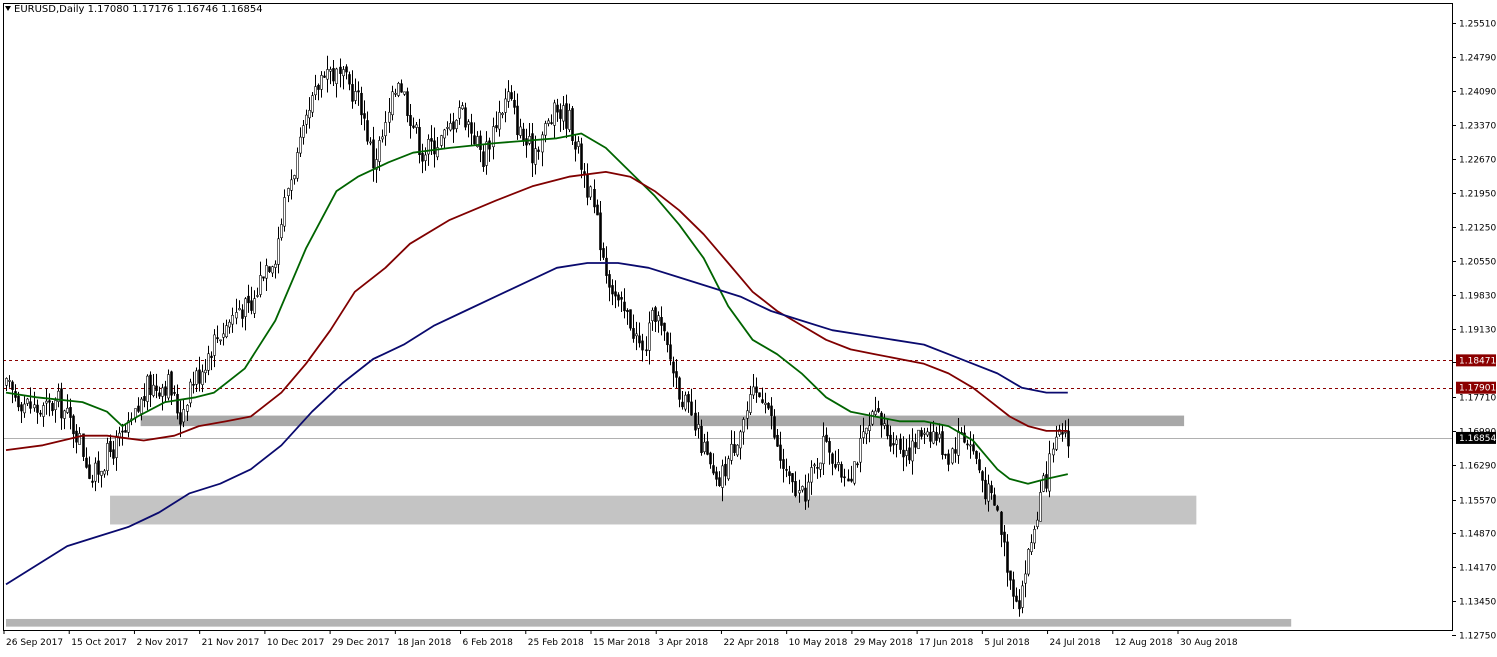 The width and height of the screenshot is (1497, 657). I want to click on x-tick-label: 15 Oct 2017, so click(99, 643).